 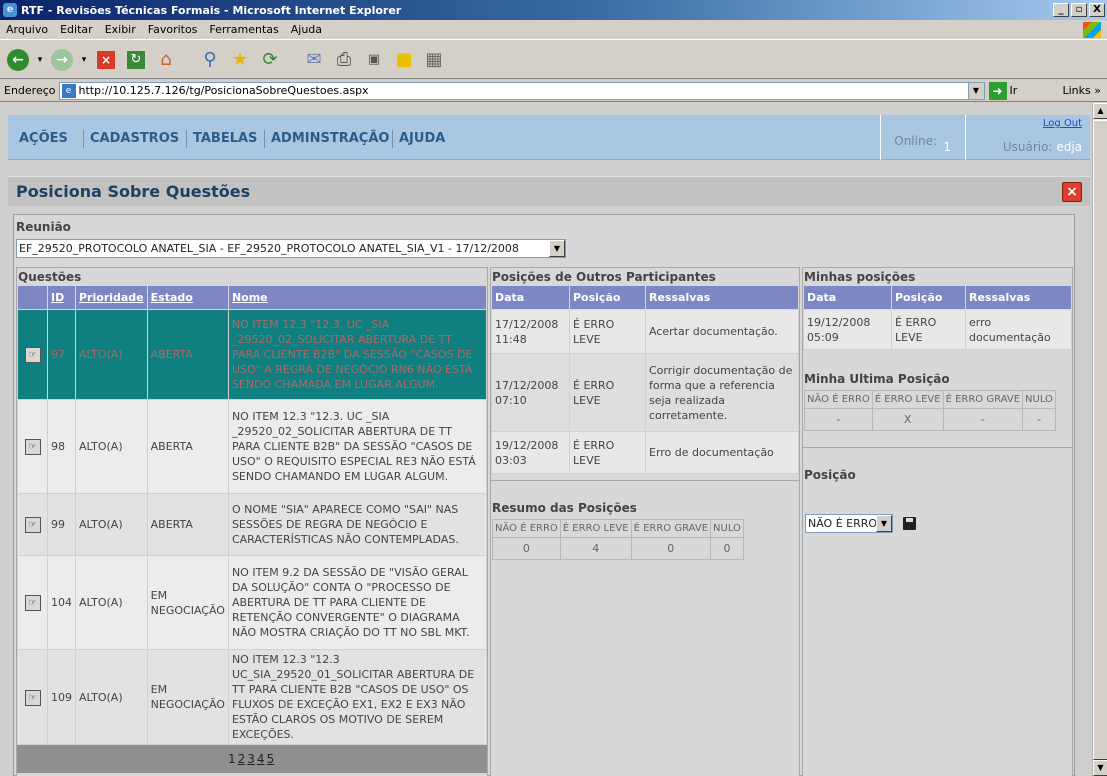 What do you see at coordinates (997, 90) in the screenshot?
I see `go-arrow-icon: ➜` at bounding box center [997, 90].